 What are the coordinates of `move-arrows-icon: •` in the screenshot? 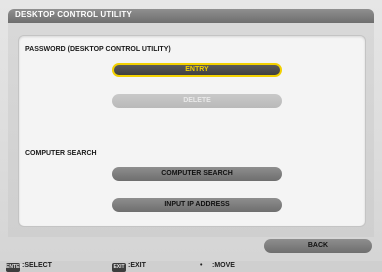 It's located at (201, 265).